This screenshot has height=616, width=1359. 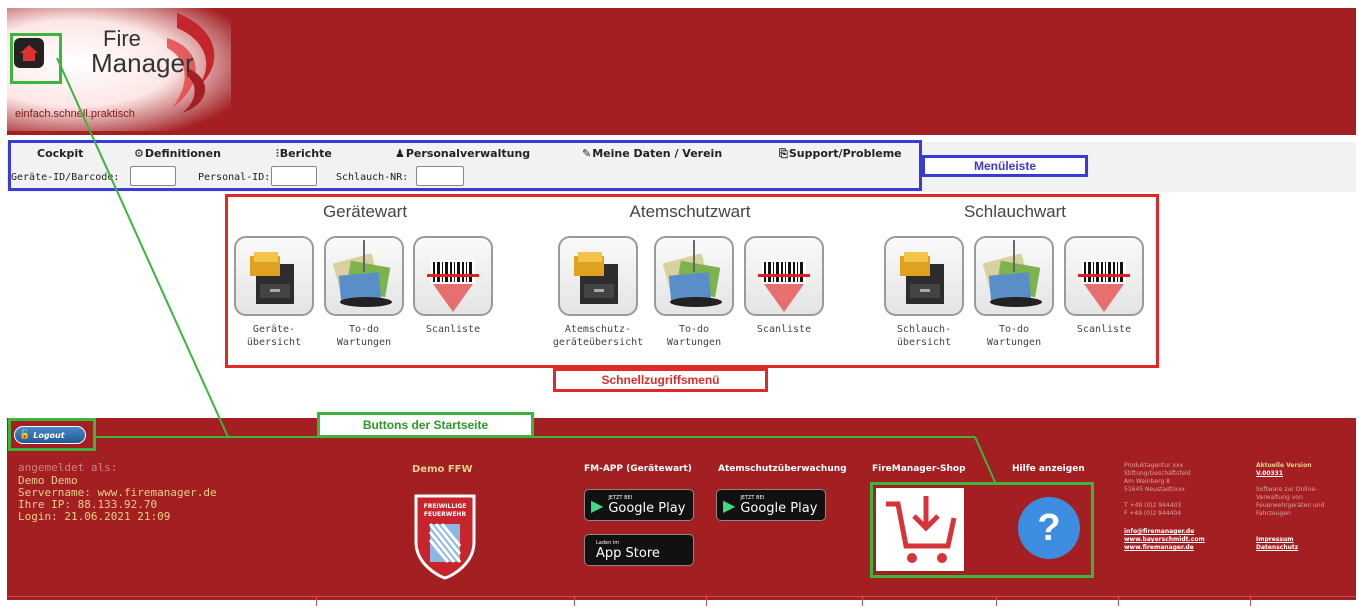 What do you see at coordinates (1284, 465) in the screenshot?
I see `version-label: Aktuelle Version` at bounding box center [1284, 465].